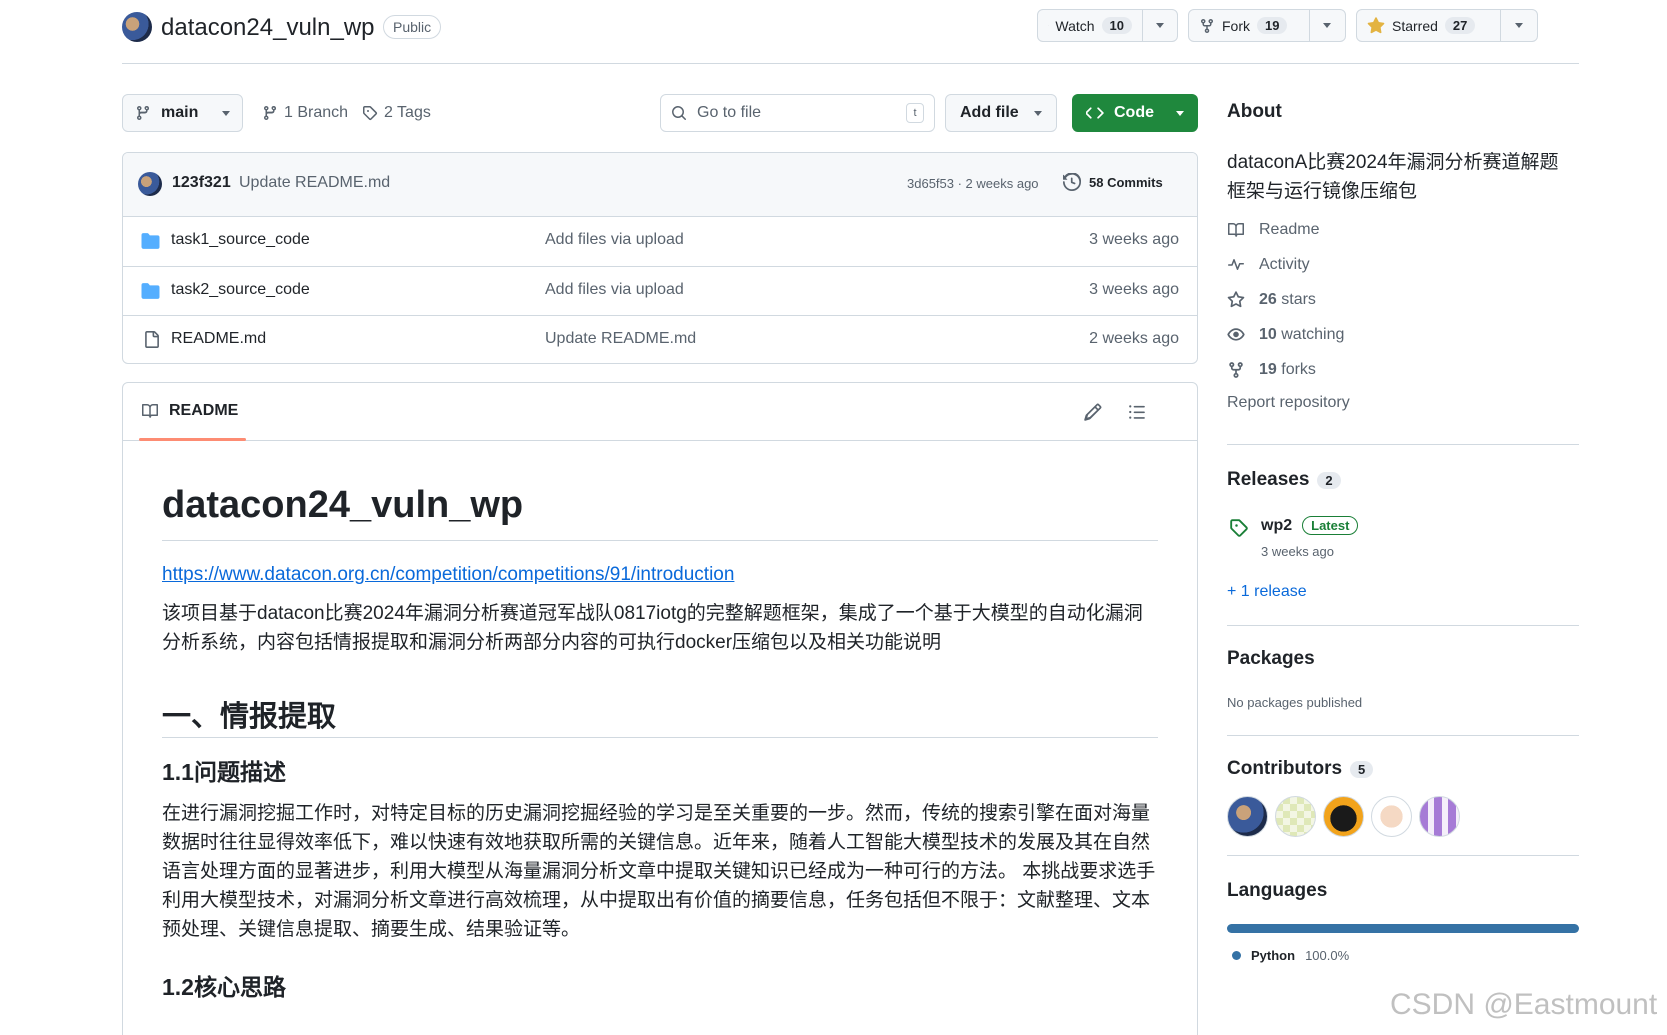  I want to click on forks-link: 19 forks, so click(1271, 370).